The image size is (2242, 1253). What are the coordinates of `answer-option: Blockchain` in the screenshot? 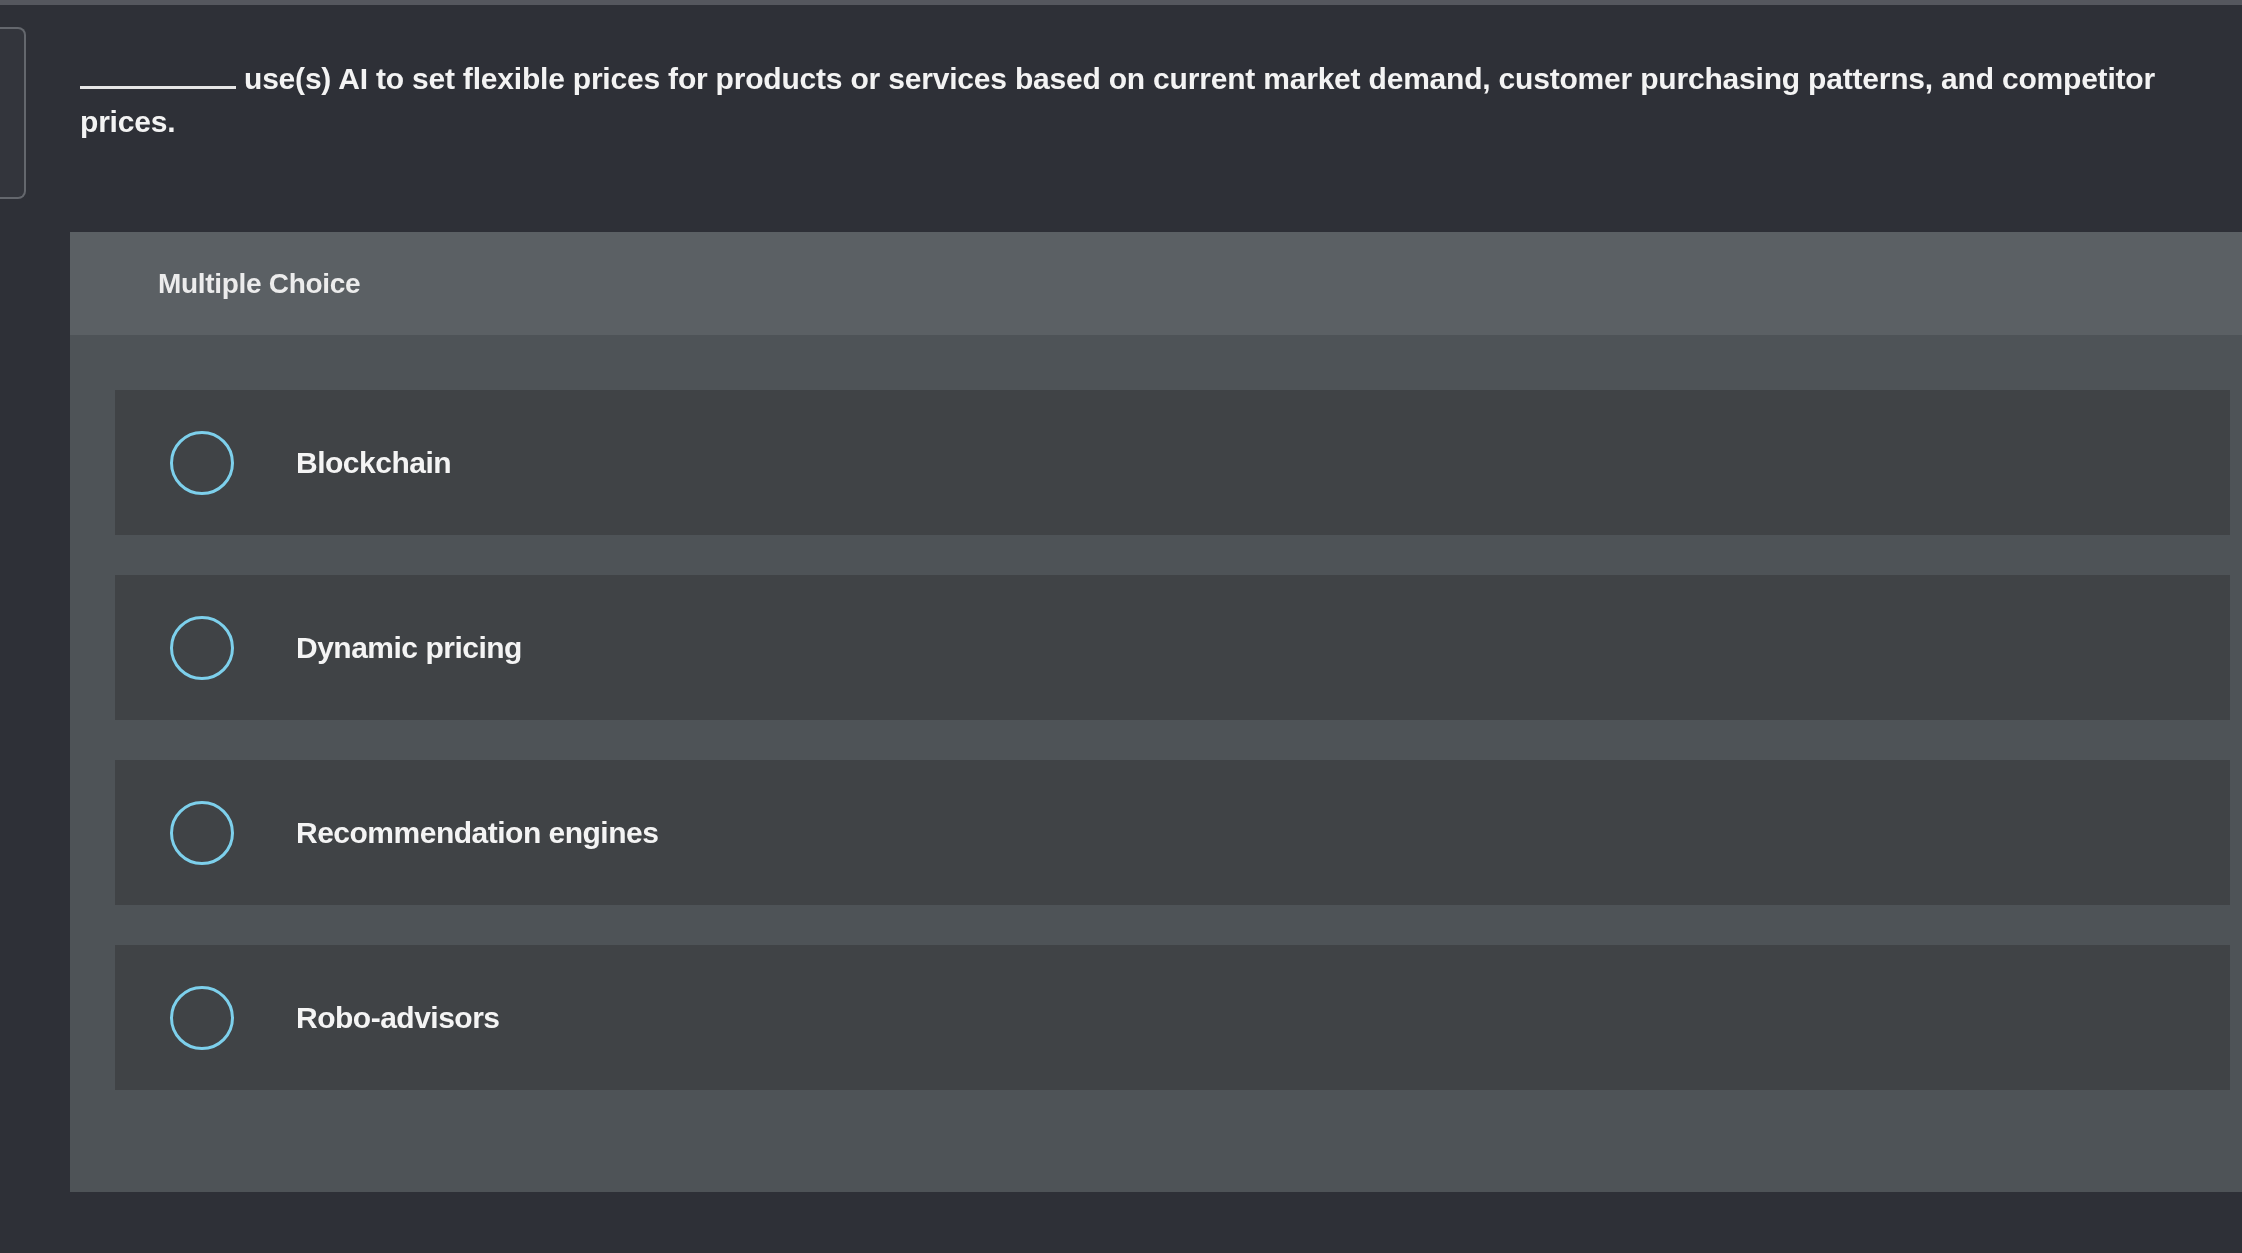 It's located at (1172, 462).